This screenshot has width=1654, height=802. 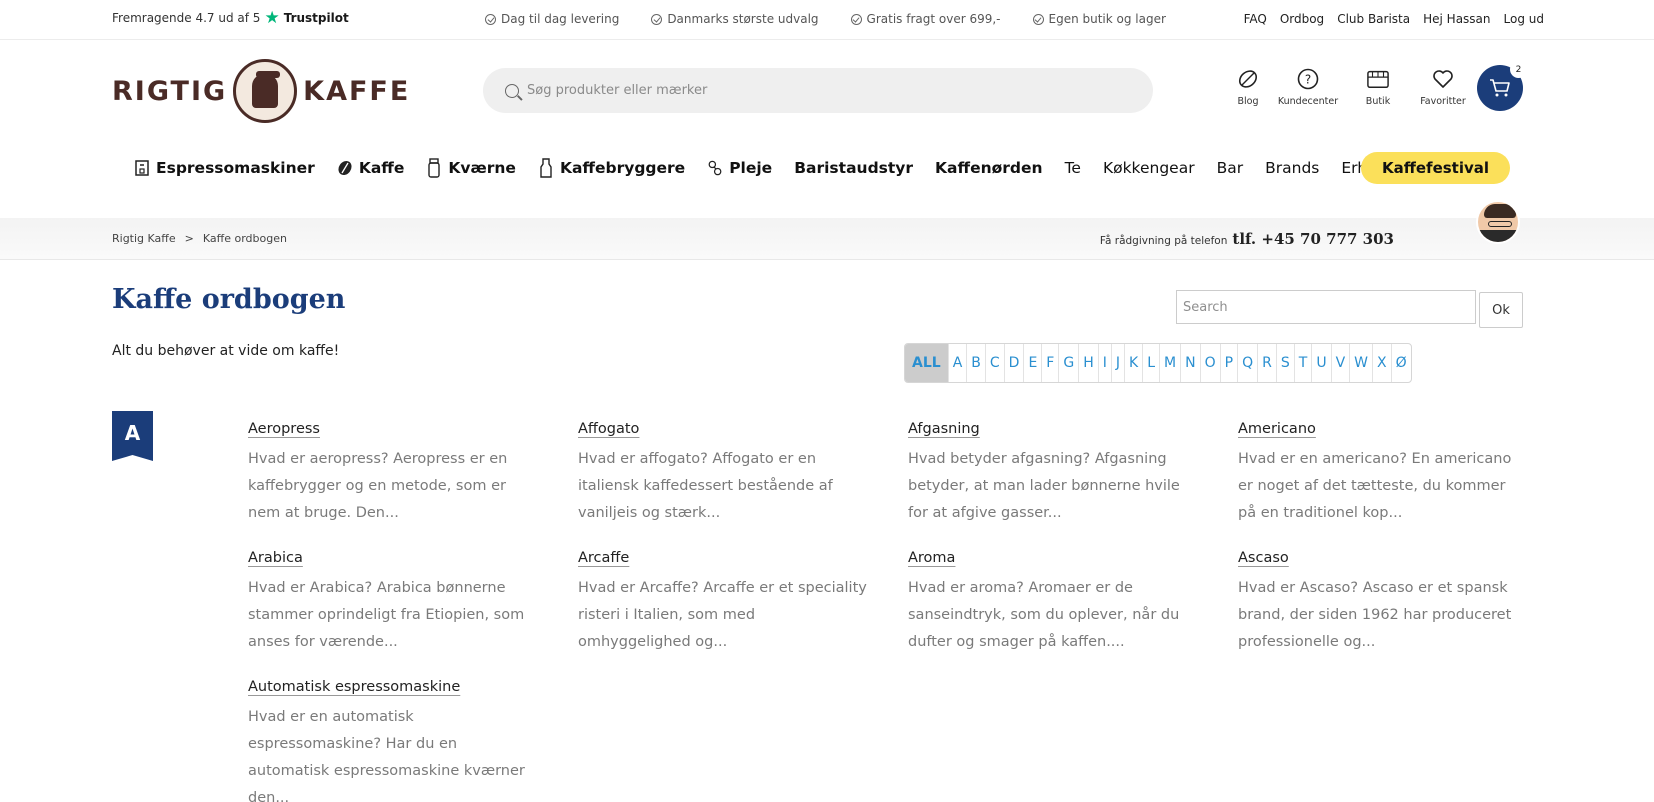 I want to click on ordbog-link: Ordbog, so click(x=1302, y=19).